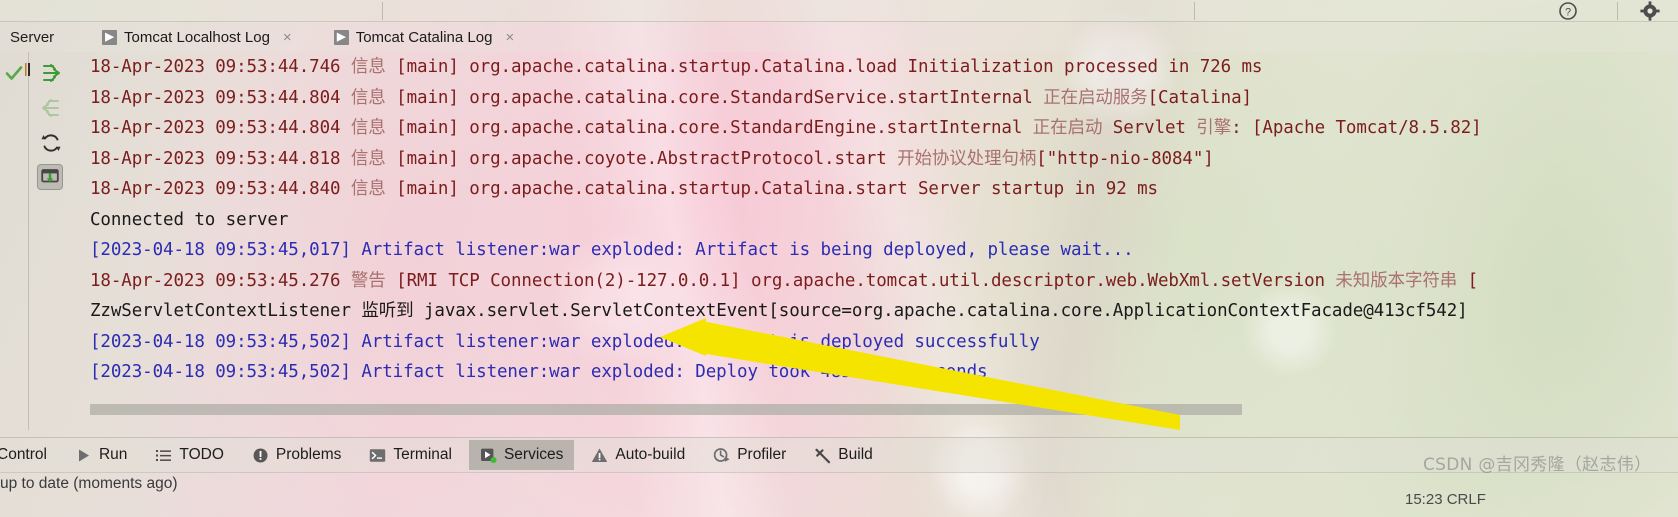 The width and height of the screenshot is (1678, 517). I want to click on tab-label: Tomcat Localhost Log, so click(197, 37).